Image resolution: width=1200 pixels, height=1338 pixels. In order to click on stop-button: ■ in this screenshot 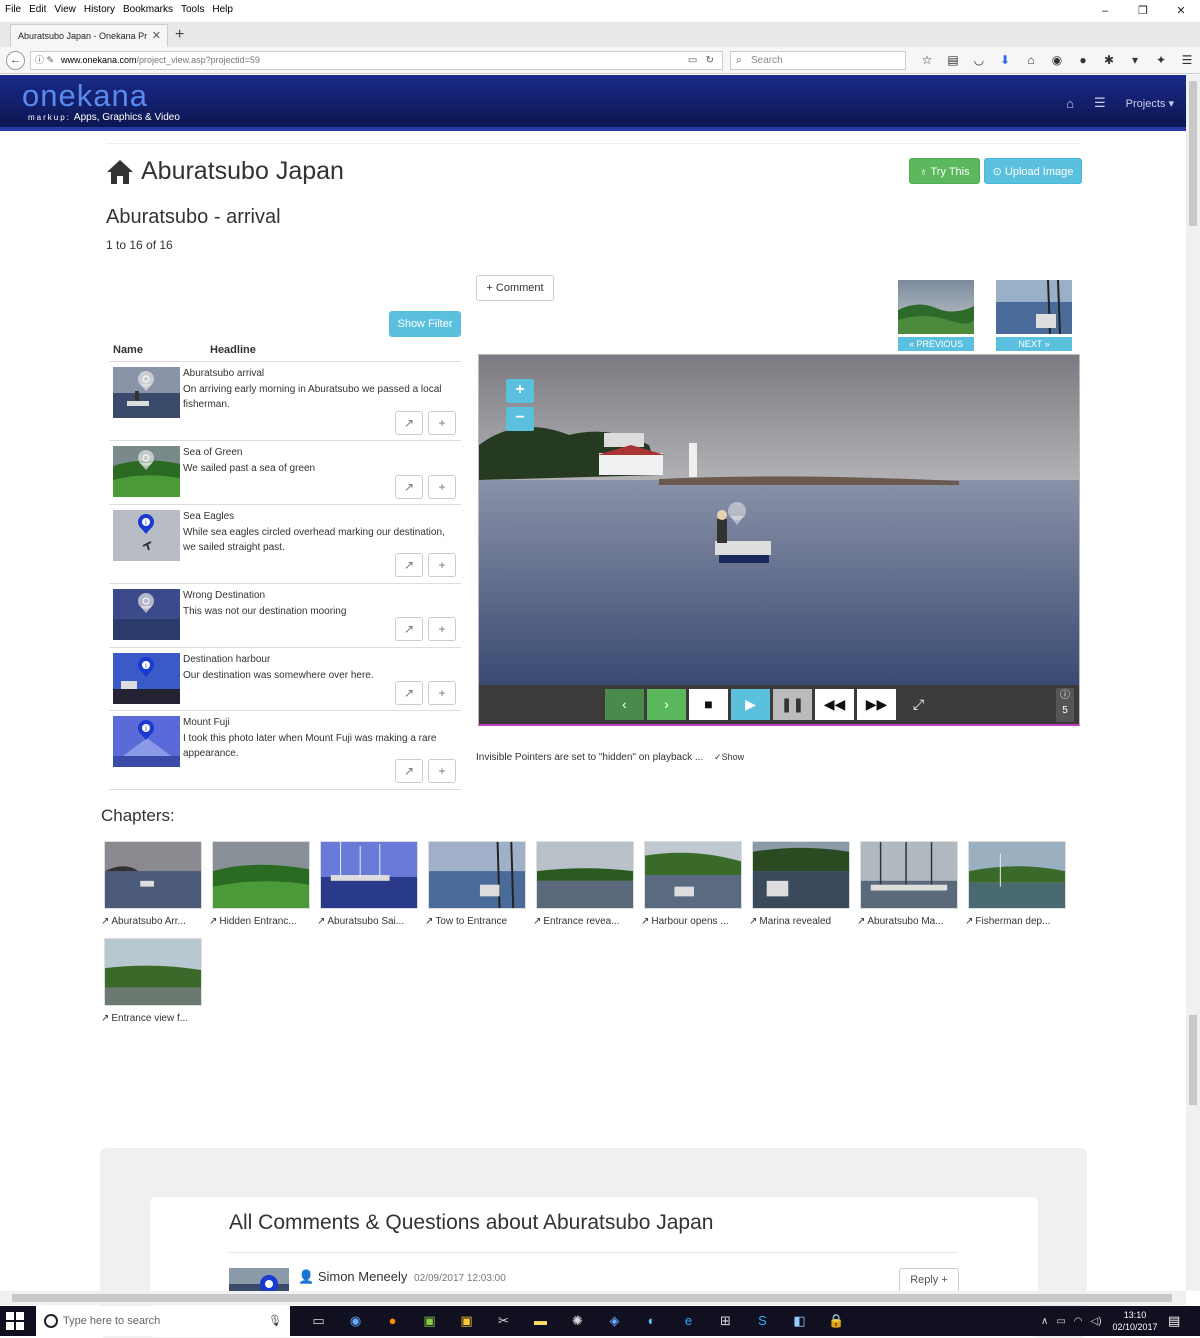, I will do `click(708, 704)`.